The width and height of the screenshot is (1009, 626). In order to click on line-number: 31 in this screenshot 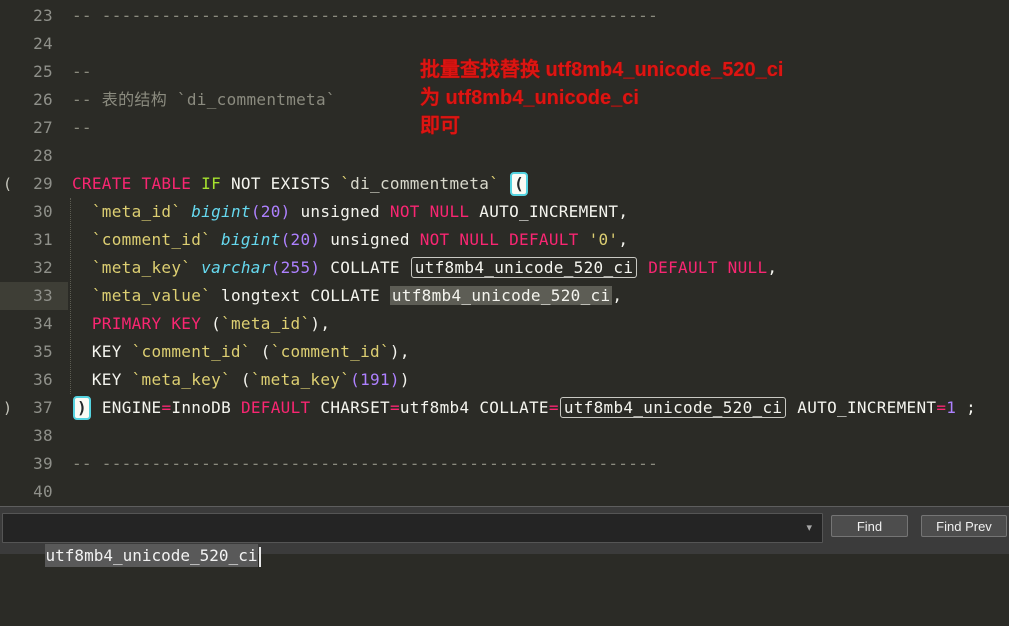, I will do `click(43, 240)`.